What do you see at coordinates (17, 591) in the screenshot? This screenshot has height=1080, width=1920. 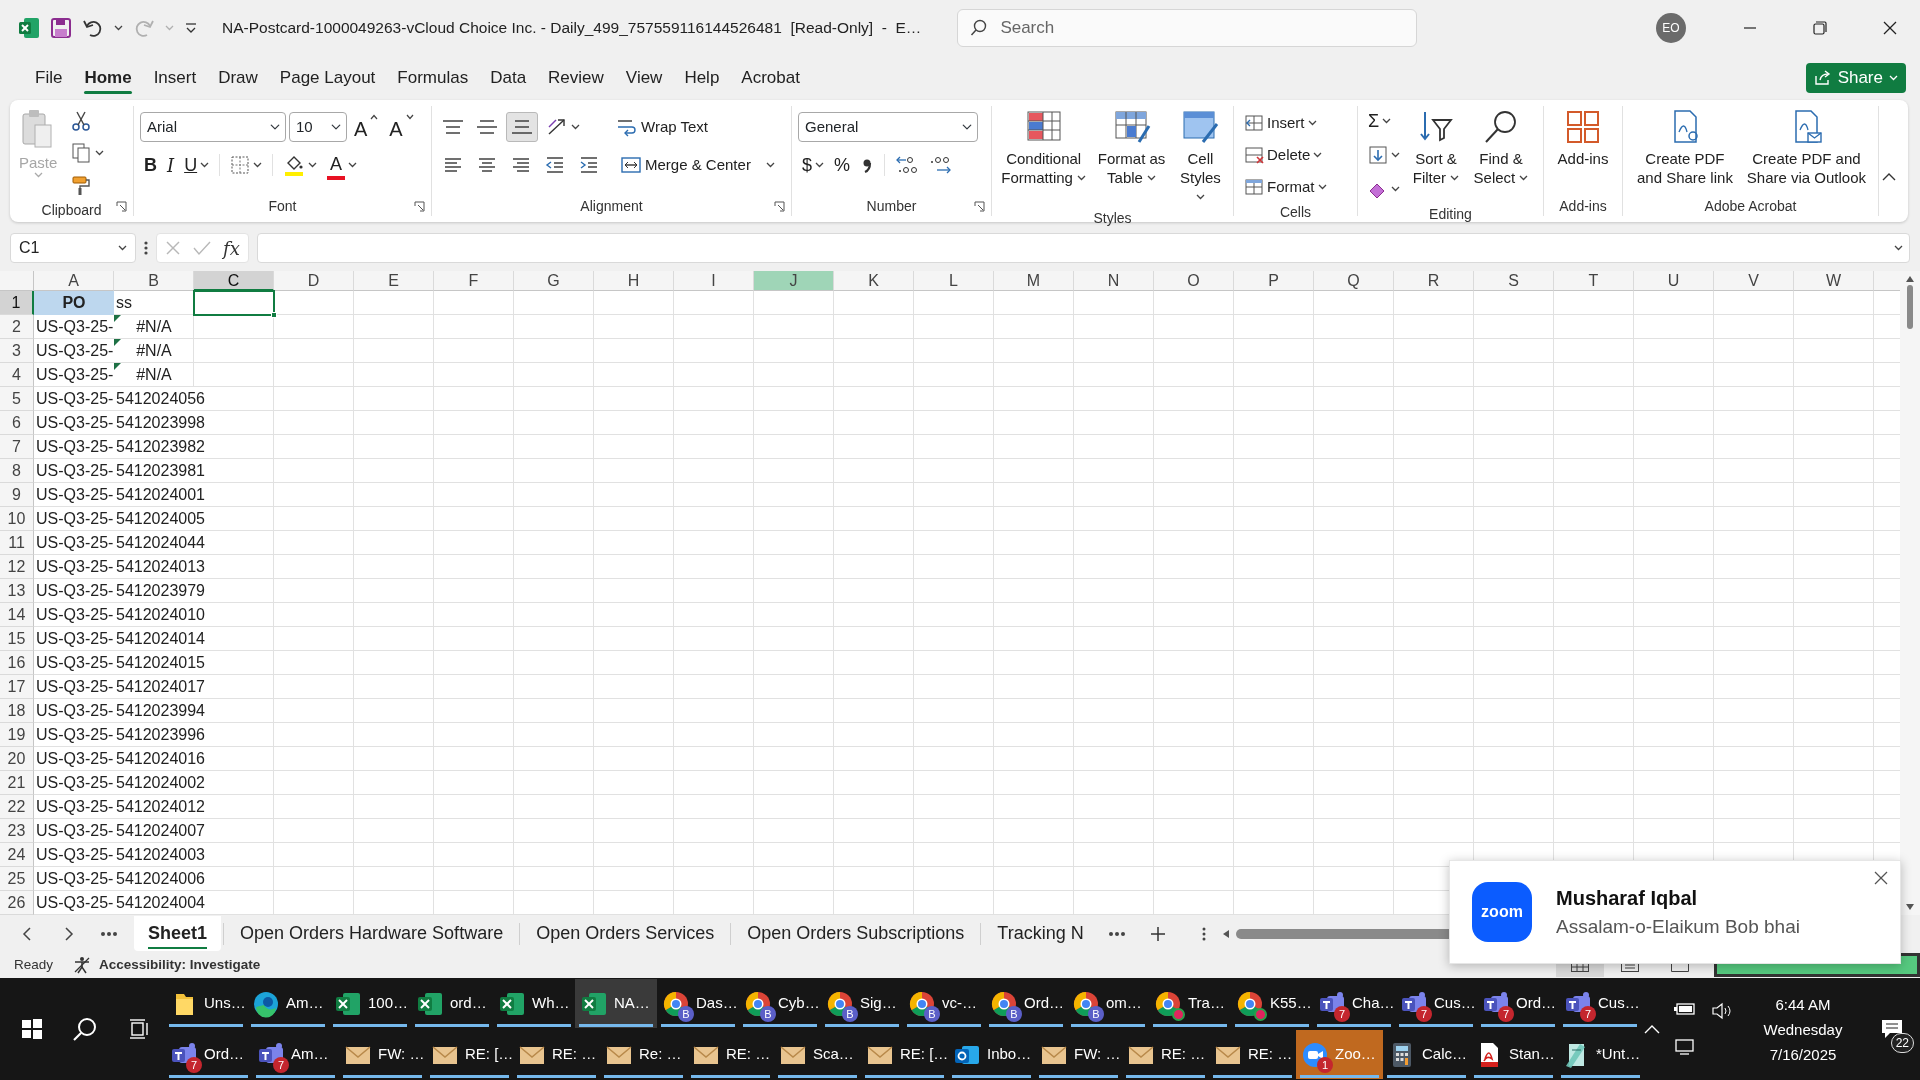 I see `row-header: 13` at bounding box center [17, 591].